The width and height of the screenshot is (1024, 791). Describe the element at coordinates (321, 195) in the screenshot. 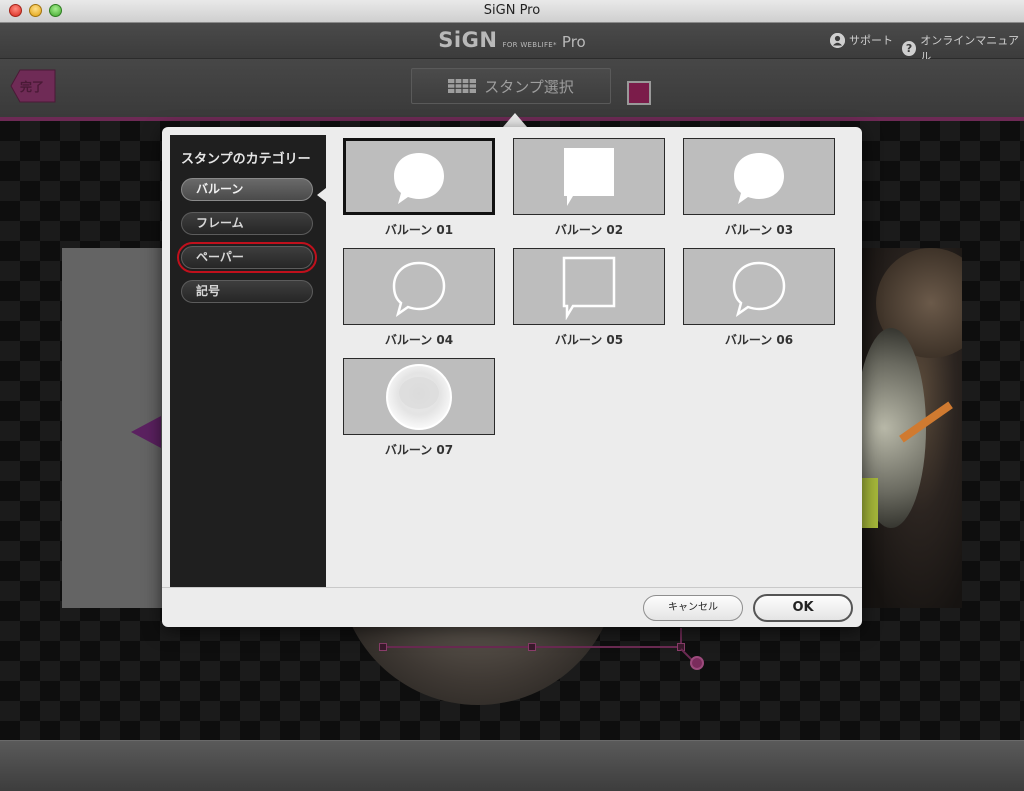

I see `selected-category-arrow` at that location.